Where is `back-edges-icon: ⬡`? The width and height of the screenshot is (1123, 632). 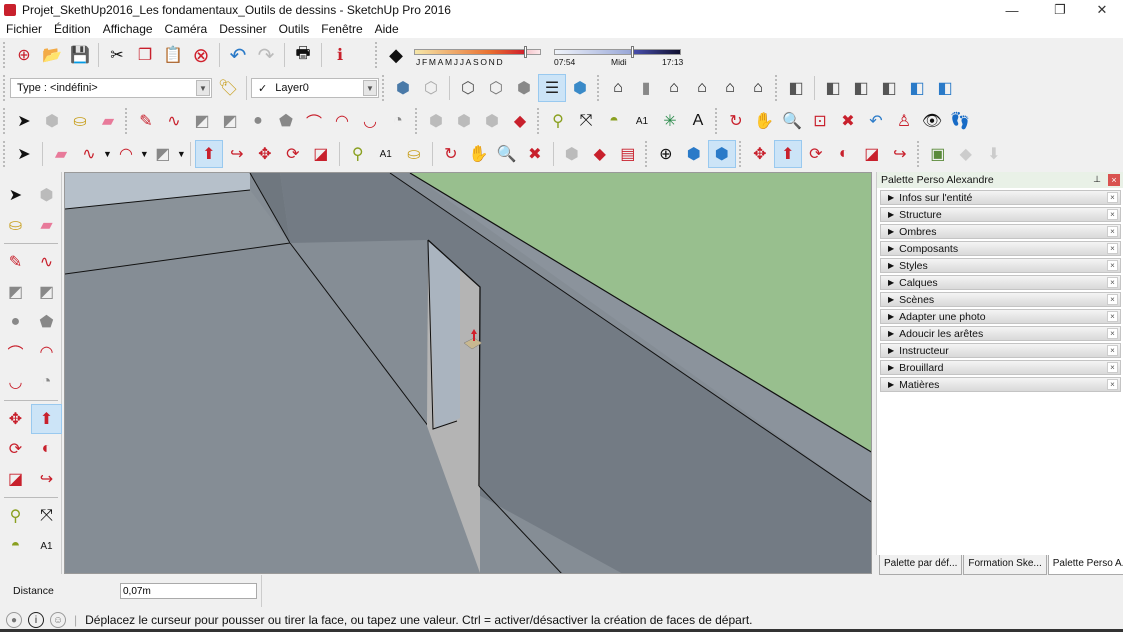 back-edges-icon: ⬡ is located at coordinates (431, 88).